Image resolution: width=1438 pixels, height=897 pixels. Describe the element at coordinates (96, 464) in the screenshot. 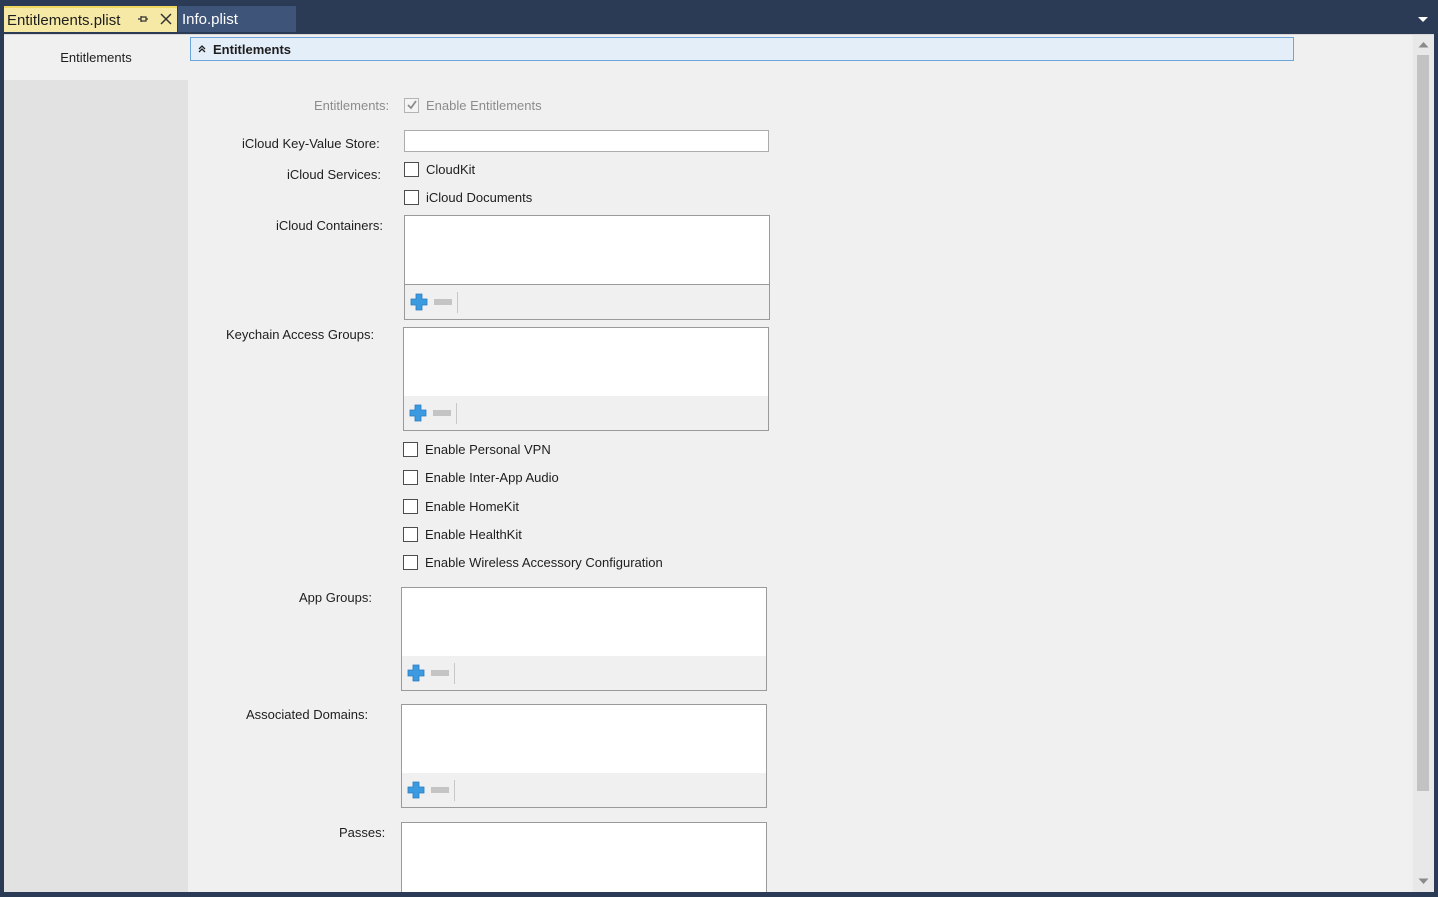

I see `sidebar: Entitlements` at that location.